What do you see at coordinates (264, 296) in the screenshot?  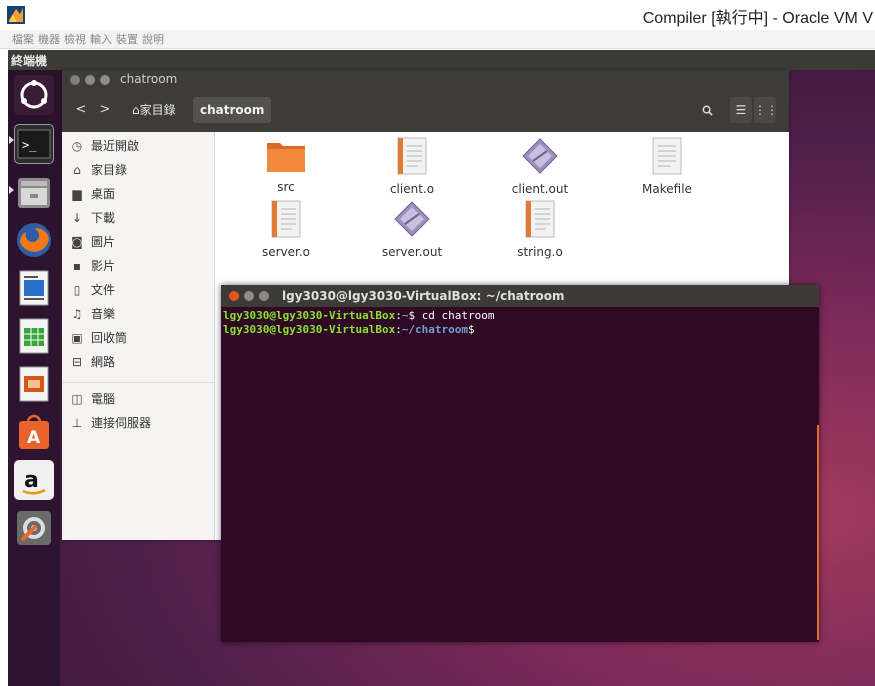 I see `terminal-maximize-button` at bounding box center [264, 296].